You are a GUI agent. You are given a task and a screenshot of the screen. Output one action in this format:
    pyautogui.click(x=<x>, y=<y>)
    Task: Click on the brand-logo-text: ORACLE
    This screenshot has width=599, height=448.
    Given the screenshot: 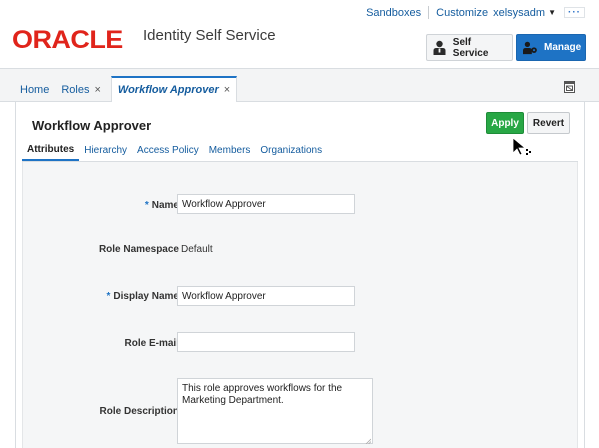 What is the action you would take?
    pyautogui.click(x=67, y=40)
    